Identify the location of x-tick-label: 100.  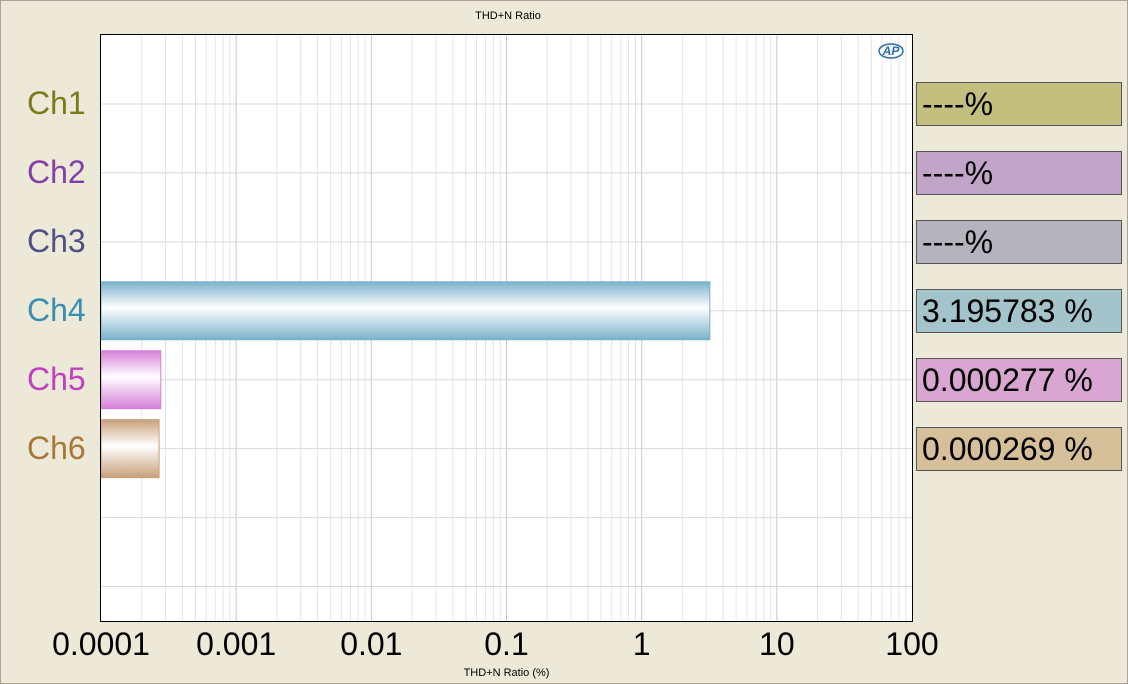
(912, 644).